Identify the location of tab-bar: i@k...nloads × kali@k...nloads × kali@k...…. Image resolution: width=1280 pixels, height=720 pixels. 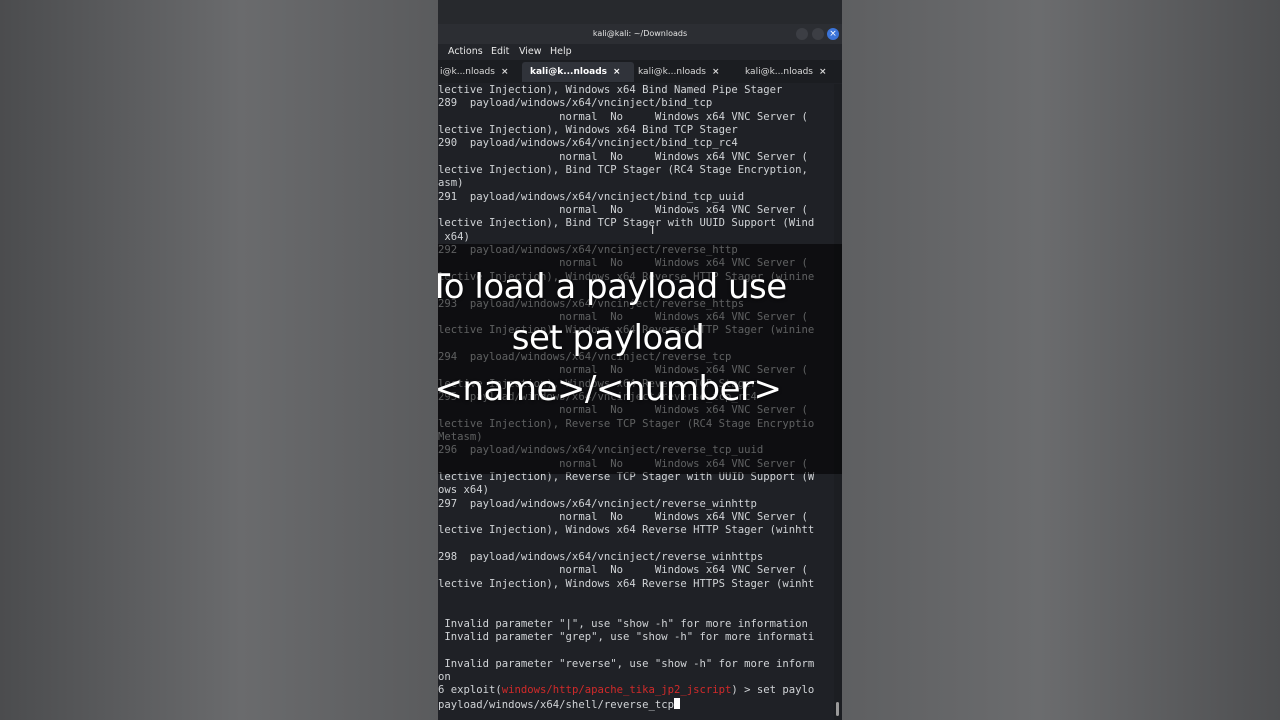
(640, 71).